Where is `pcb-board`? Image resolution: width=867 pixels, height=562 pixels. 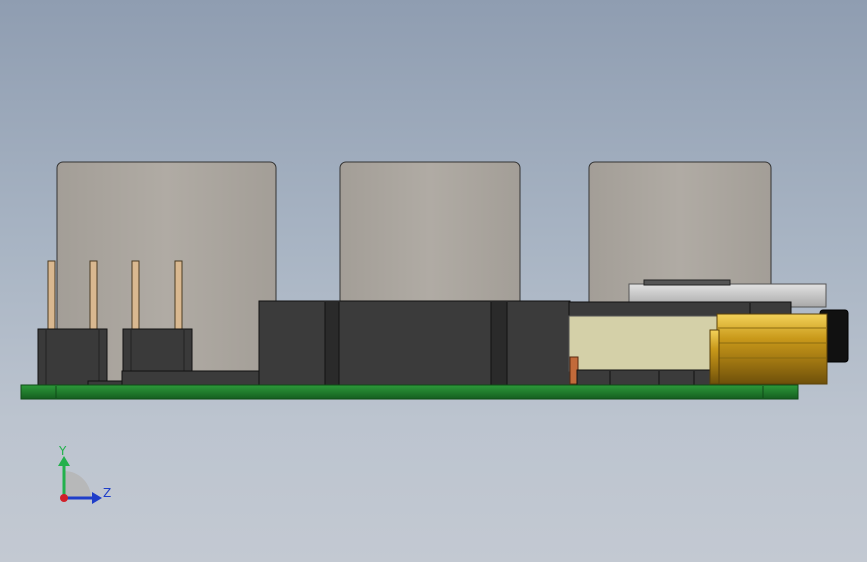 pcb-board is located at coordinates (409, 392).